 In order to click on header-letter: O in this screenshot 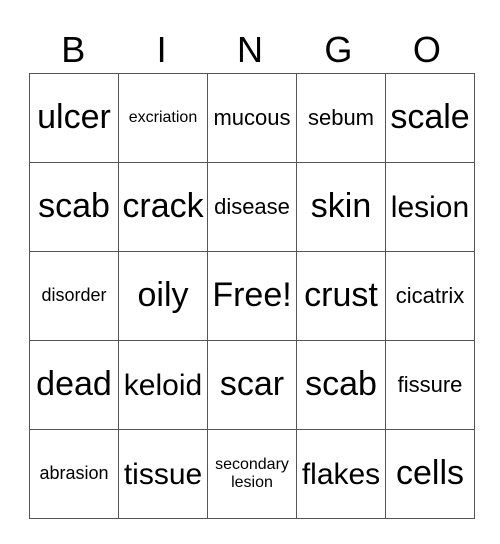, I will do `click(426, 49)`.